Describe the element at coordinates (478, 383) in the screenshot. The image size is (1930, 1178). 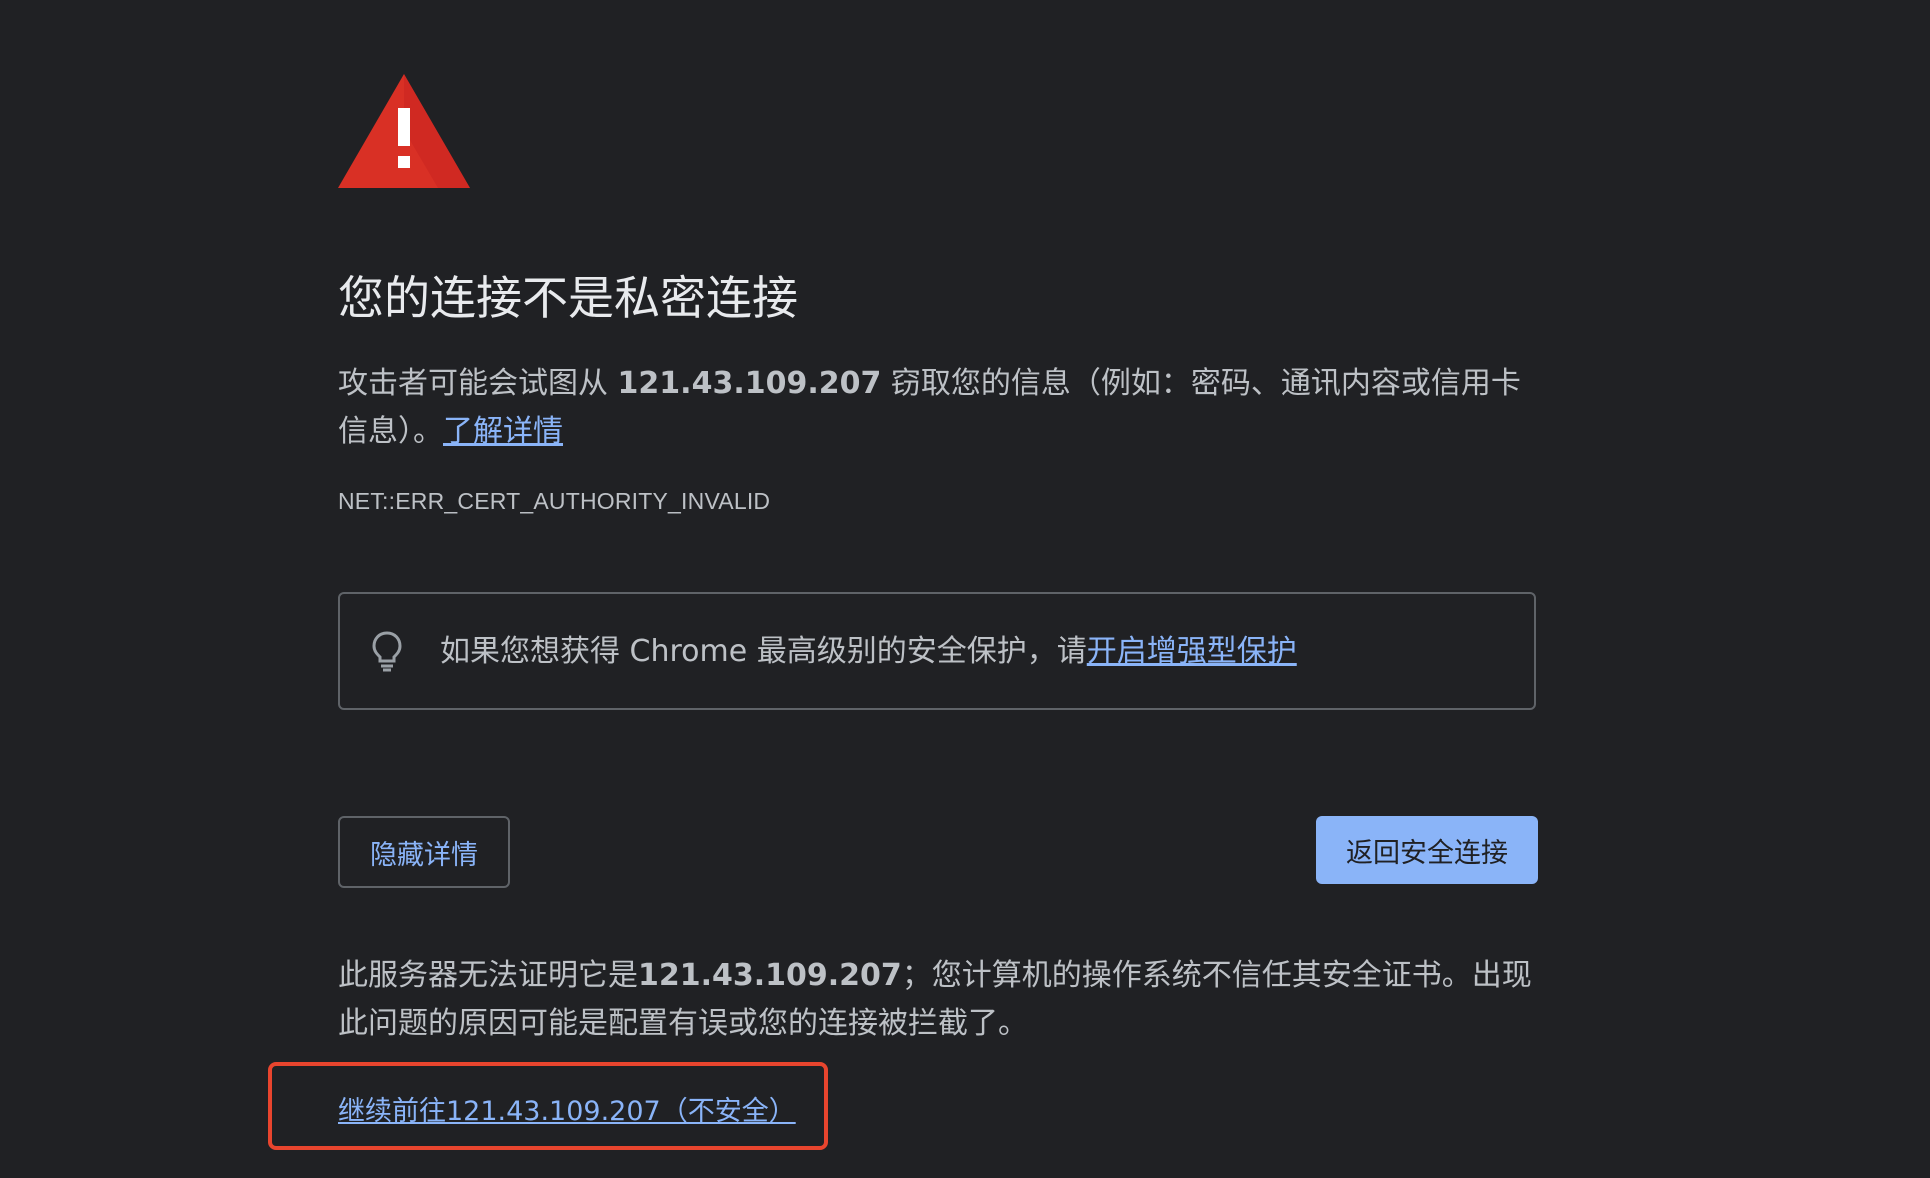
I see `intro-before-host: 攻击者可能会试图从` at that location.